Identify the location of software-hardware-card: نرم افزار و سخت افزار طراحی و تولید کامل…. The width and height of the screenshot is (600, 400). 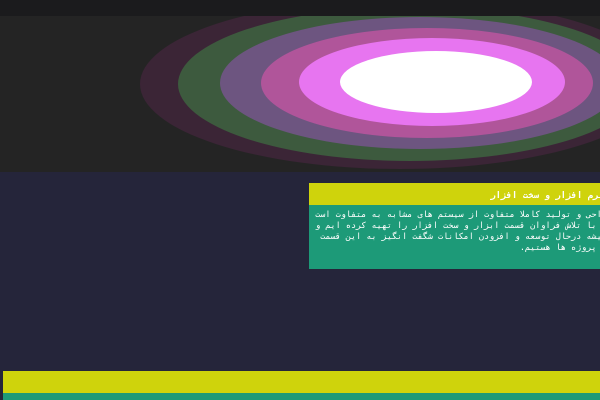
(454, 226).